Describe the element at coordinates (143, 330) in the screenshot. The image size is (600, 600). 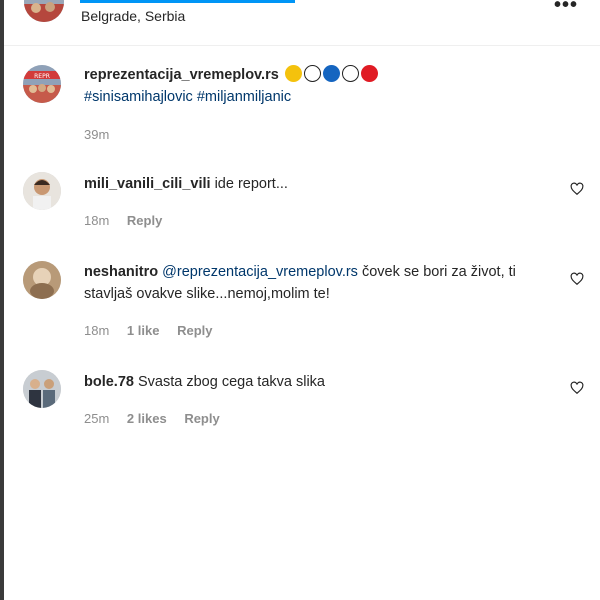
I see `likes-count: 1 like` at that location.